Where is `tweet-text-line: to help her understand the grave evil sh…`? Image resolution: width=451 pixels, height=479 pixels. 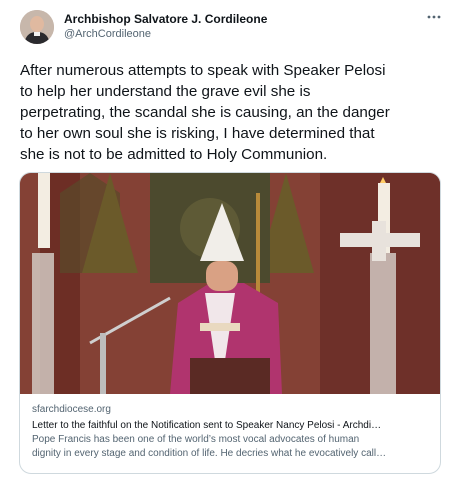
tweet-text-line: to help her understand the grave evil sh… is located at coordinates (165, 91).